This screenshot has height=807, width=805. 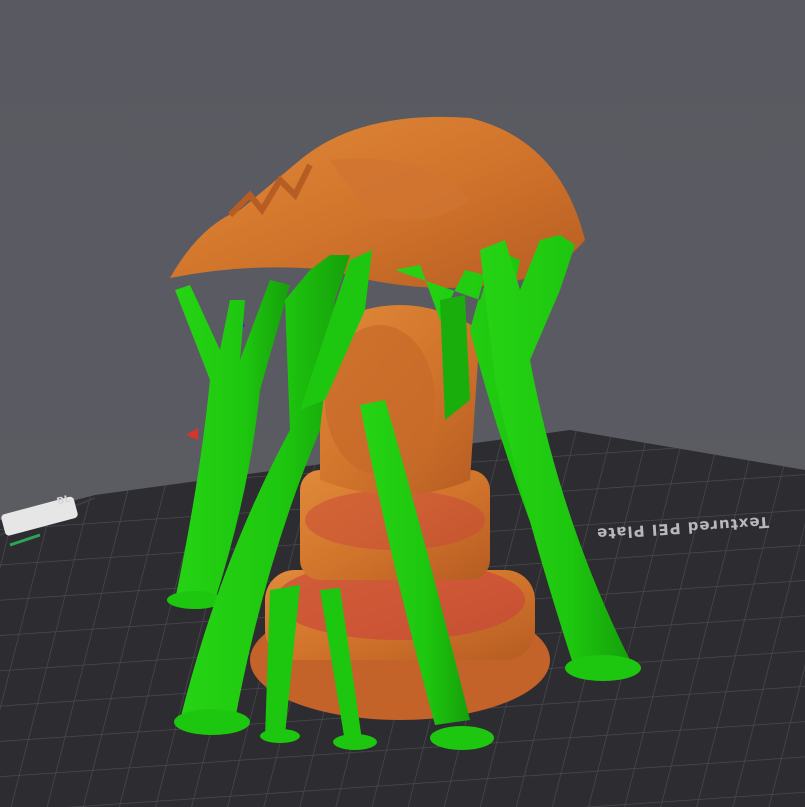 What do you see at coordinates (192, 434) in the screenshot?
I see `axis-origin-arrow-icon` at bounding box center [192, 434].